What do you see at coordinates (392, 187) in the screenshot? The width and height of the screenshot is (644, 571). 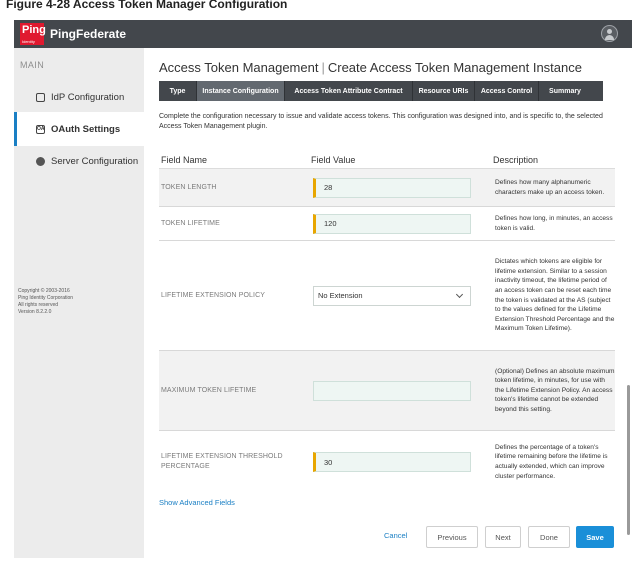 I see `token-length-input: 28` at bounding box center [392, 187].